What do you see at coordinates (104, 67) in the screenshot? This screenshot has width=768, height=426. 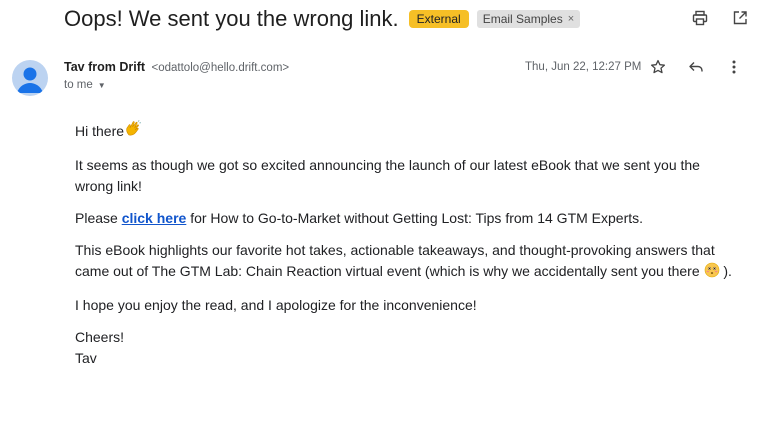 I see `sender-name: Tav from Drift` at bounding box center [104, 67].